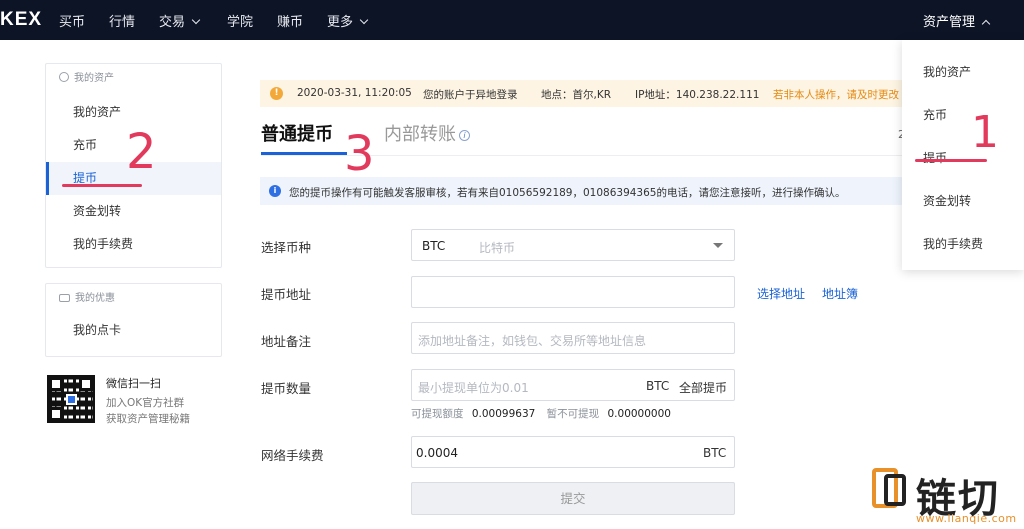  I want to click on coin-label: 选择币种, so click(286, 247).